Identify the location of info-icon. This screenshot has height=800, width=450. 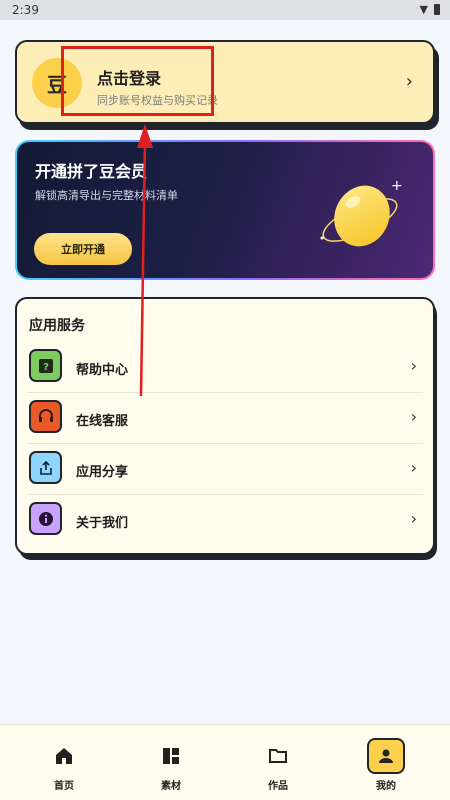
(45, 518).